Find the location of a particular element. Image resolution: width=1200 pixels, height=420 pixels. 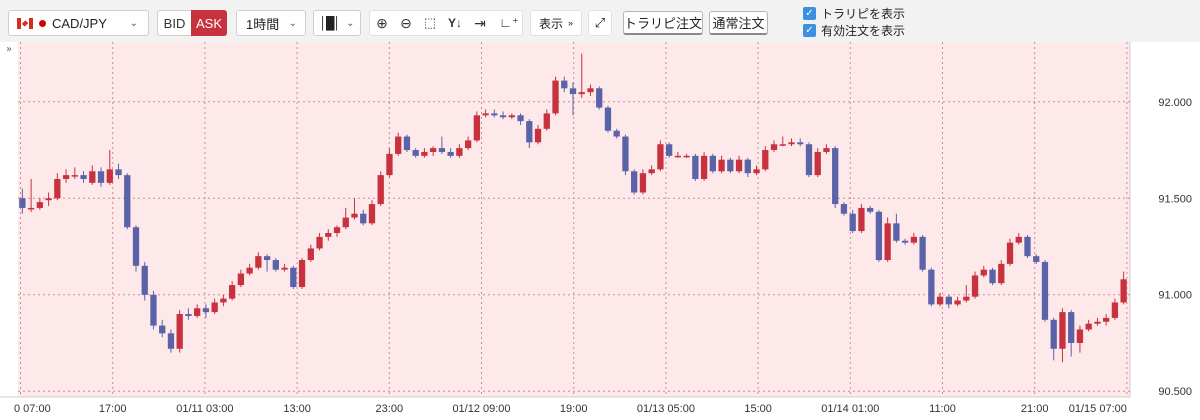

x-tick-label: 13:00 is located at coordinates (297, 409).